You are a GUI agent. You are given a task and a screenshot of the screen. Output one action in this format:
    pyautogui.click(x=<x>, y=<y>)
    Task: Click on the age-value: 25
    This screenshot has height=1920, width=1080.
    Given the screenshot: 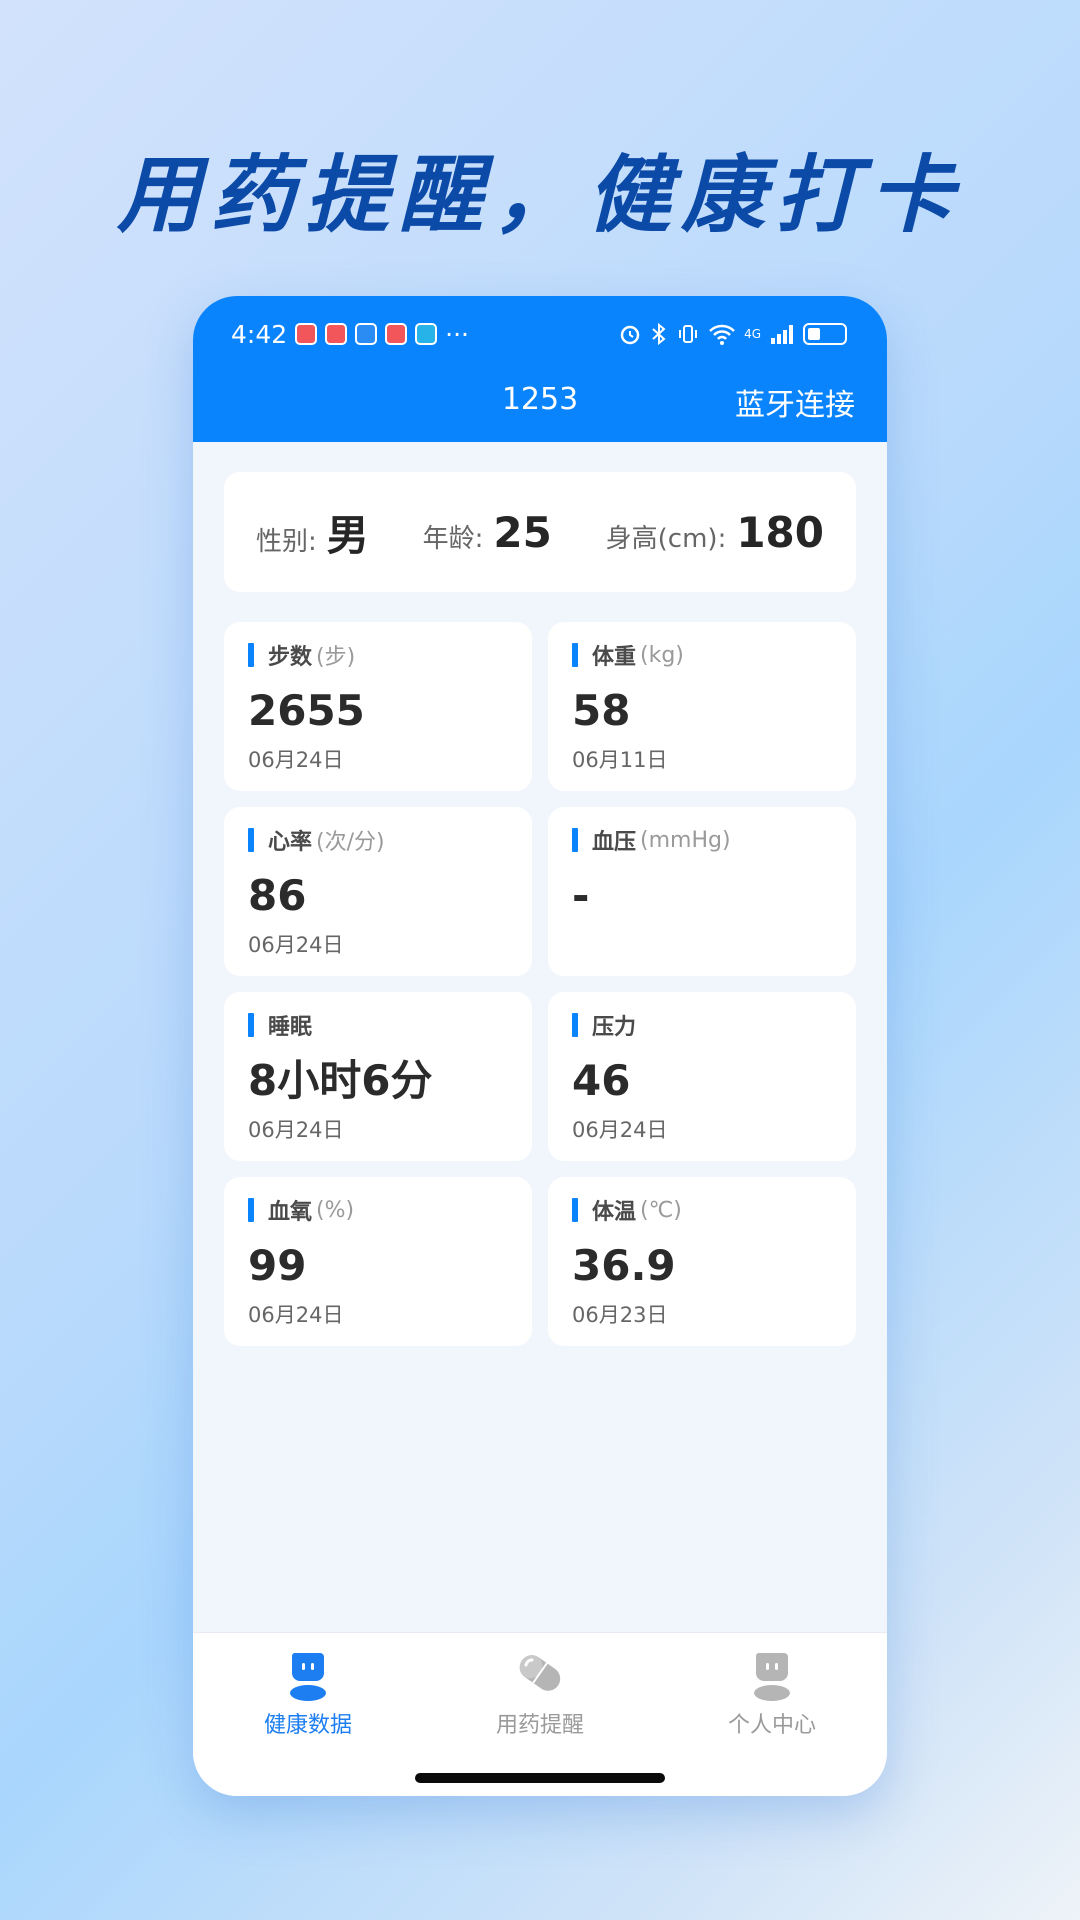 What is the action you would take?
    pyautogui.click(x=522, y=532)
    